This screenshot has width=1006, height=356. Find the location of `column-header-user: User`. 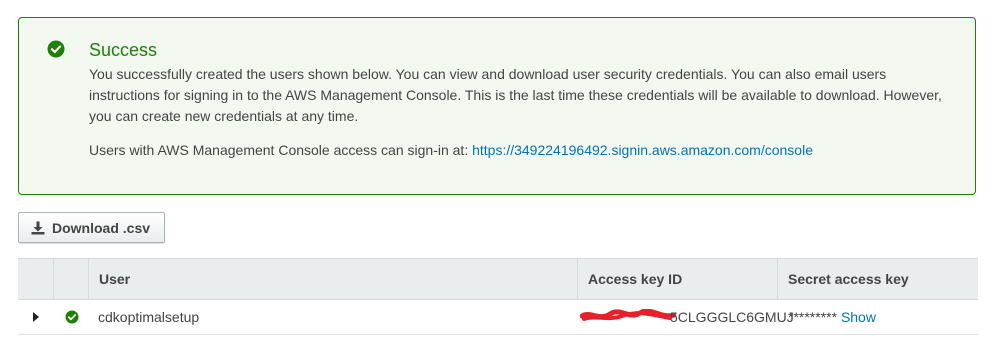

column-header-user: User is located at coordinates (109, 279).